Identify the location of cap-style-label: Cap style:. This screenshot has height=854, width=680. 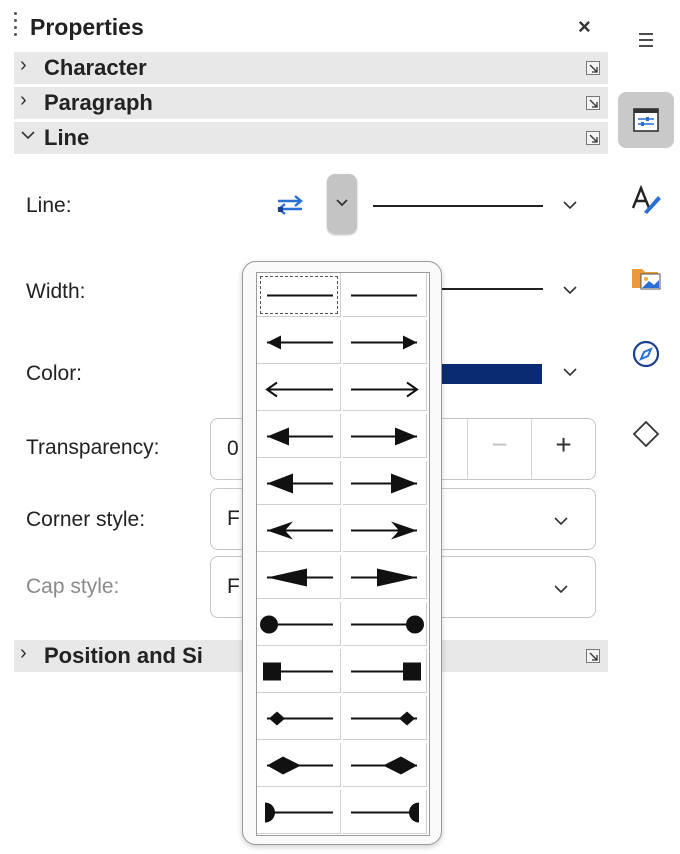
(73, 586).